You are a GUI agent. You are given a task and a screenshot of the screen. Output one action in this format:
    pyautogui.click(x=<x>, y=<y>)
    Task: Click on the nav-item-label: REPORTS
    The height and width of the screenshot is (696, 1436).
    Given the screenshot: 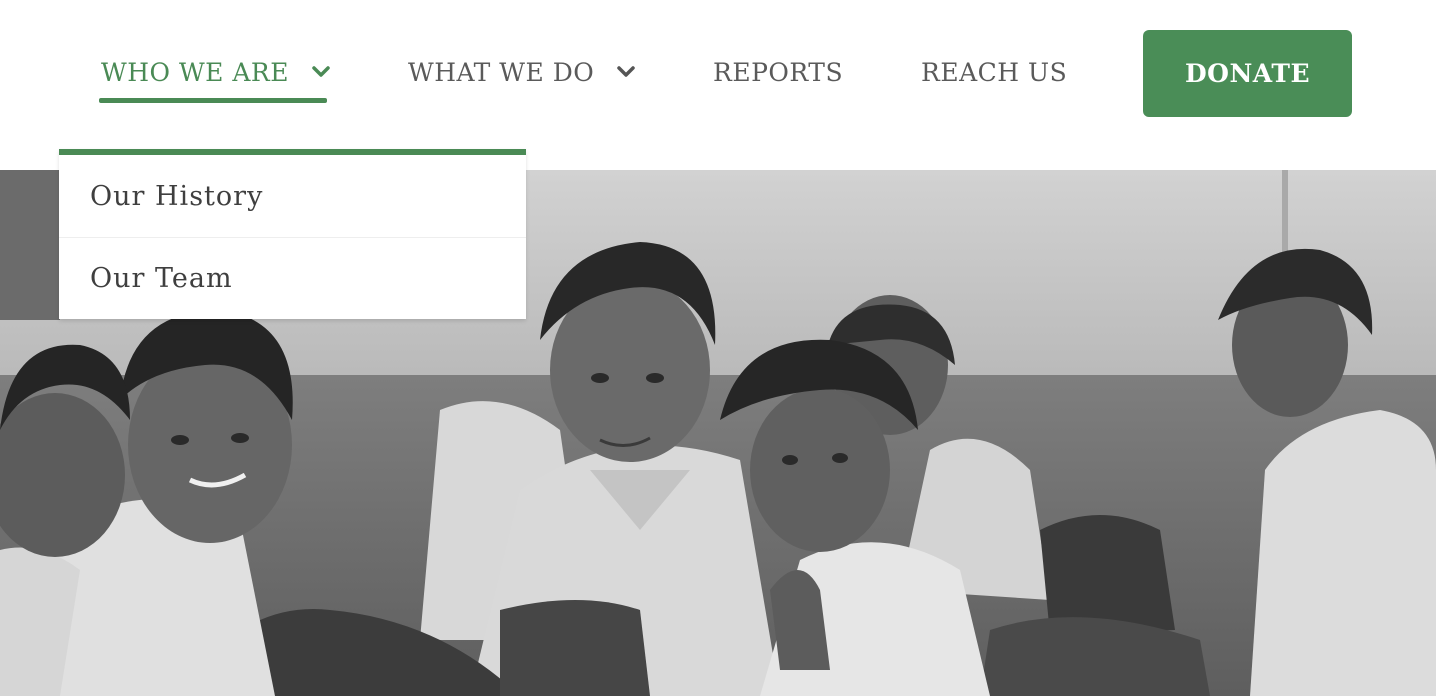 What is the action you would take?
    pyautogui.click(x=778, y=72)
    